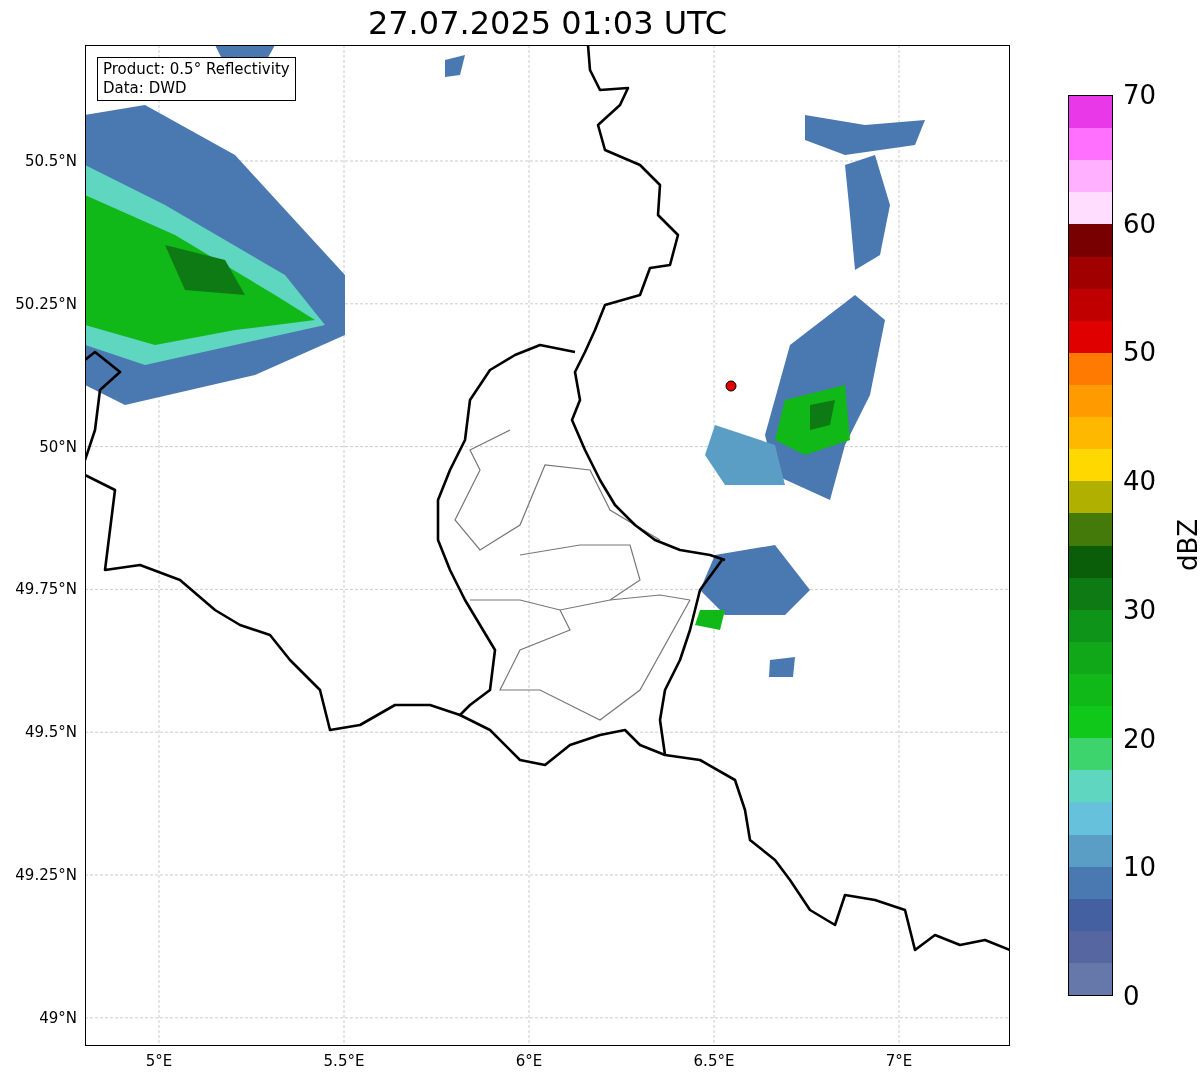  I want to click on axis-label: 50.25°N, so click(46, 303).